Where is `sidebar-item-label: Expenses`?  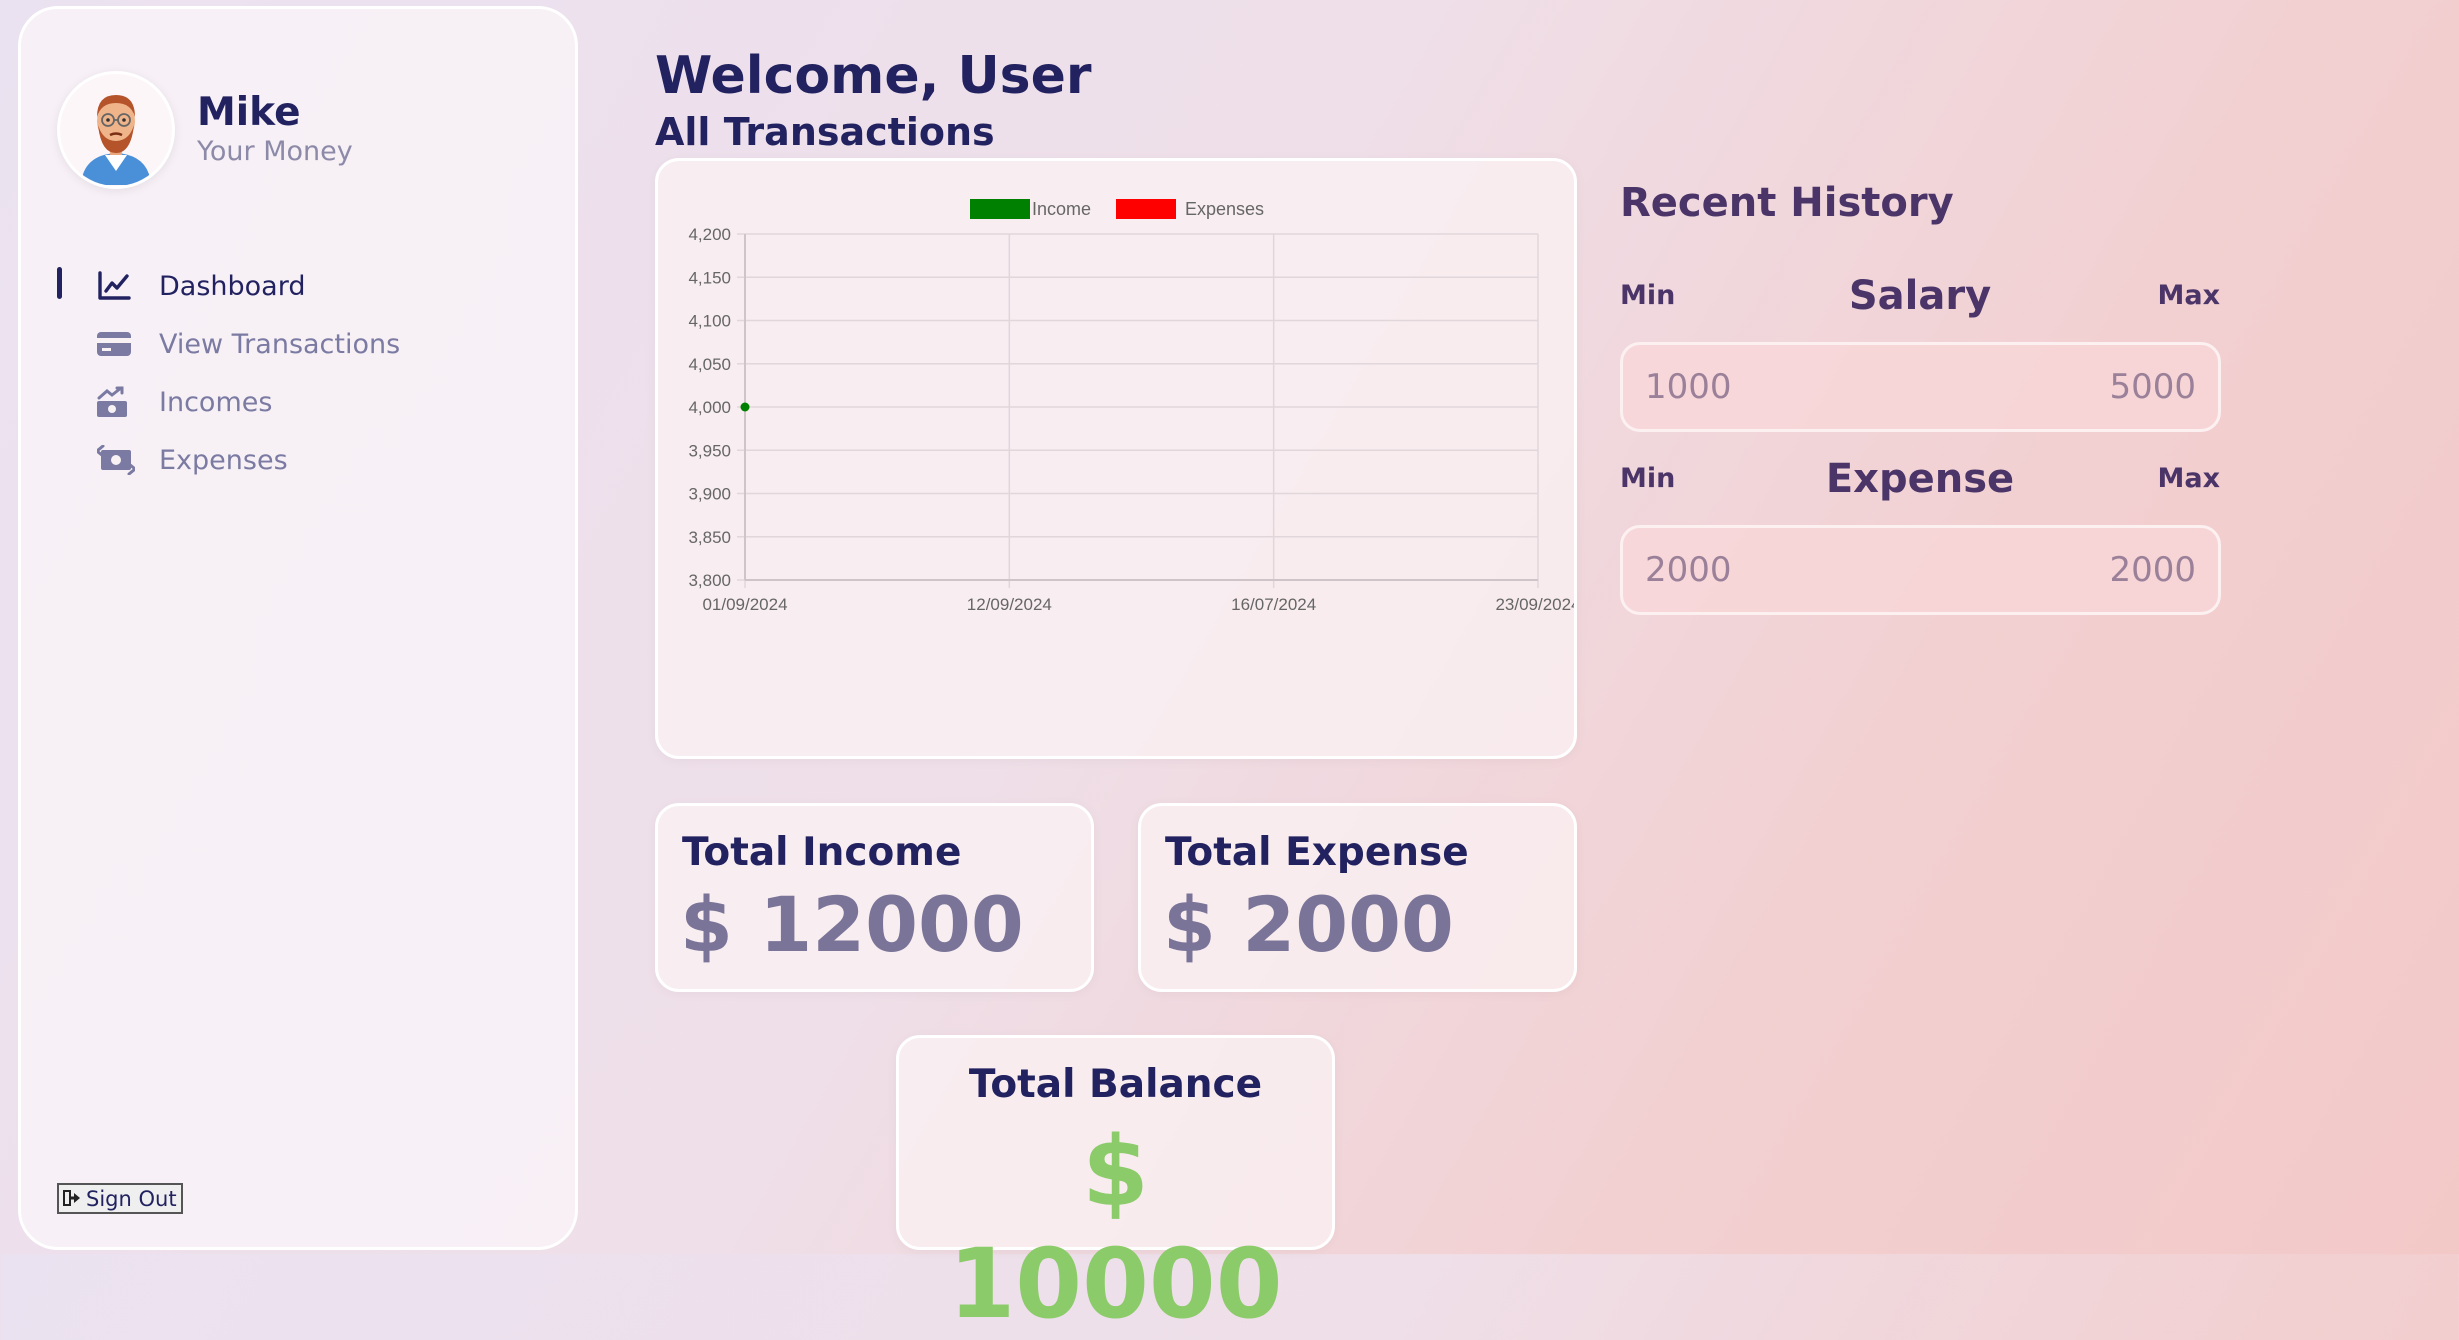 sidebar-item-label: Expenses is located at coordinates (223, 460).